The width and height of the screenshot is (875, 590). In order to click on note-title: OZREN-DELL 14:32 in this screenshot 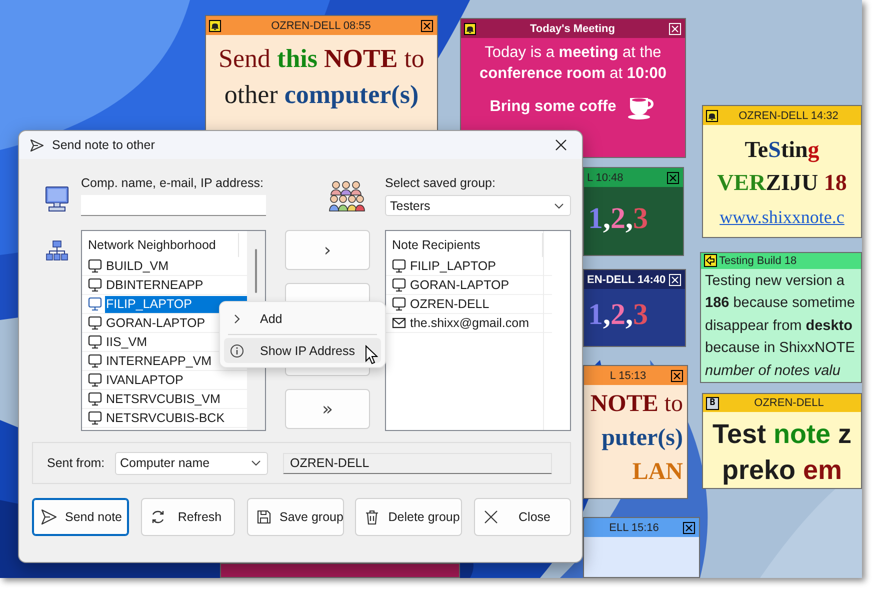, I will do `click(789, 116)`.